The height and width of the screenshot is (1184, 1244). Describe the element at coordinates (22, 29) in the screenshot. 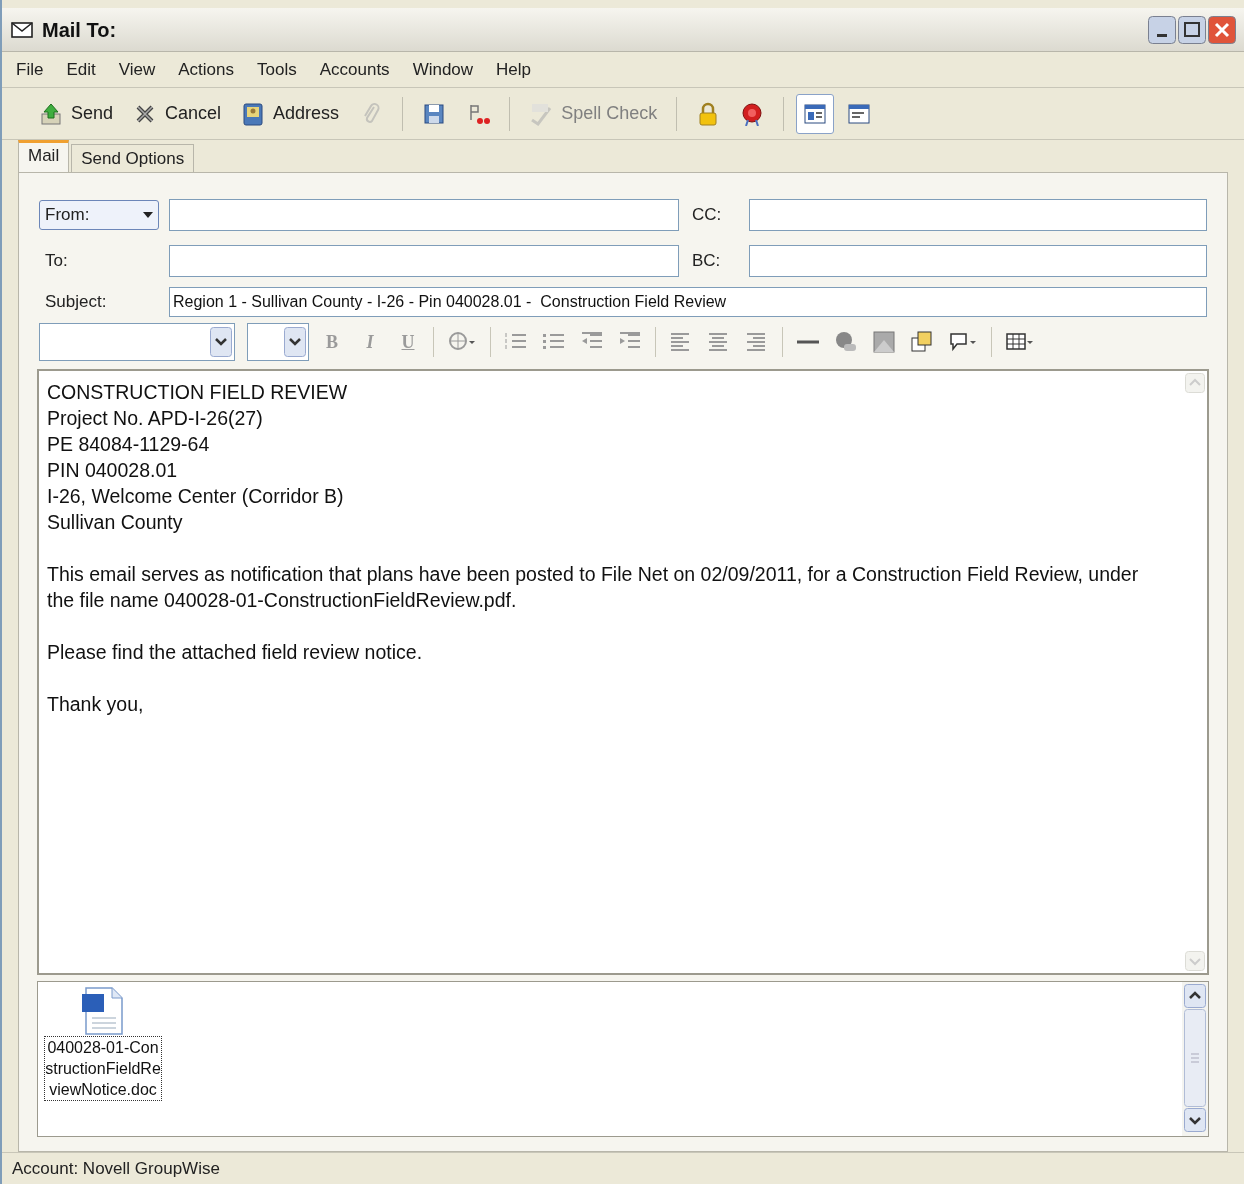

I see `envelope-icon` at that location.